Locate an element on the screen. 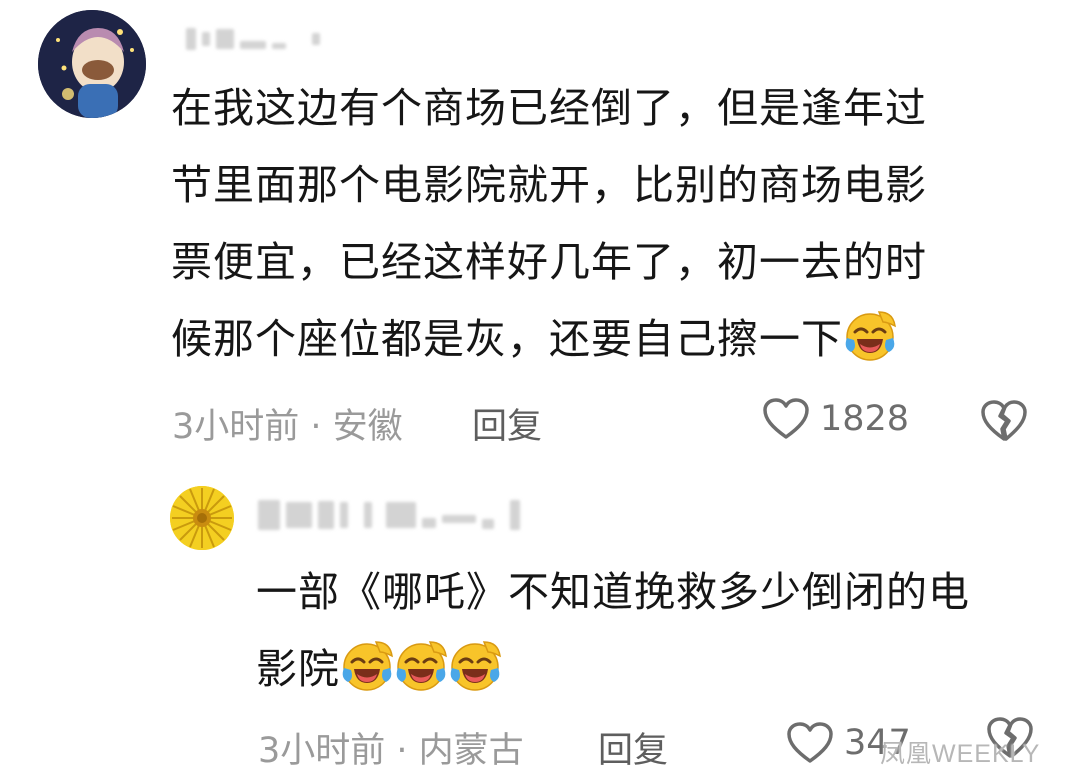 This screenshot has width=1080, height=779. dislike-button is located at coordinates (1004, 423).